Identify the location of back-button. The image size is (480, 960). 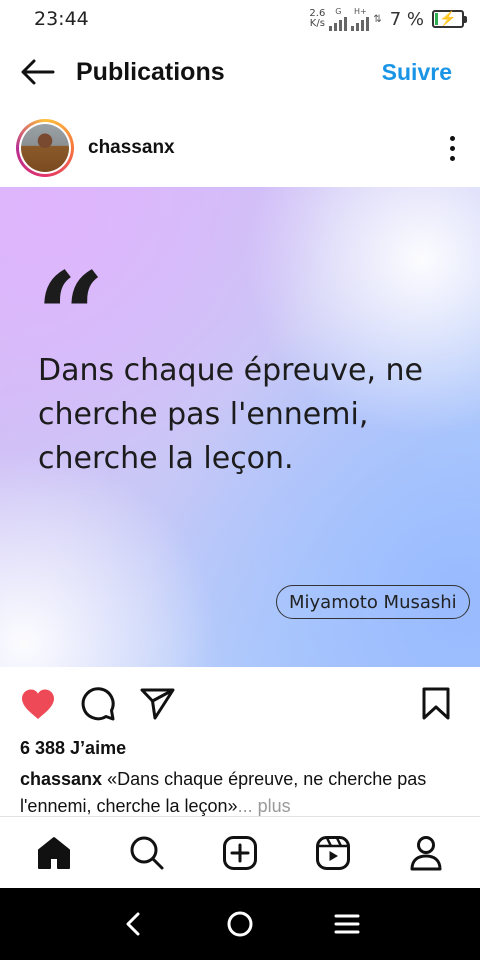
(38, 72).